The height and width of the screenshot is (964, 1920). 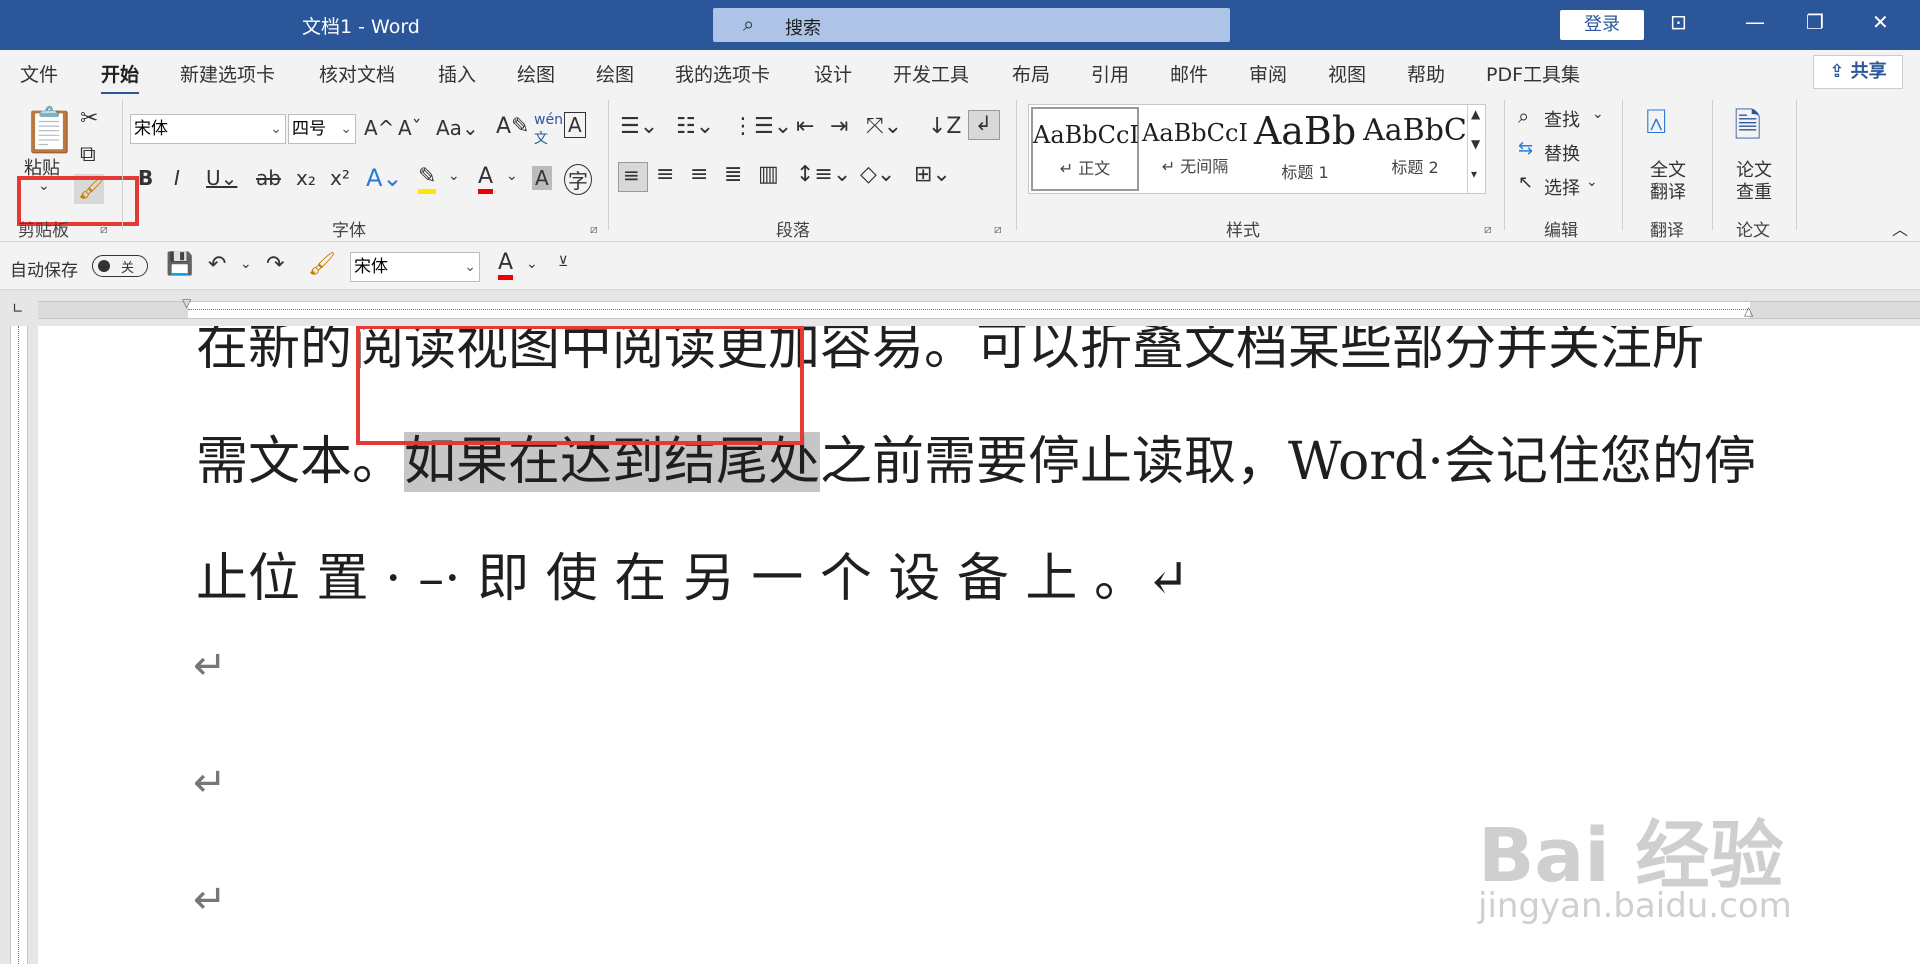 What do you see at coordinates (179, 264) in the screenshot?
I see `save-icon: 💾` at bounding box center [179, 264].